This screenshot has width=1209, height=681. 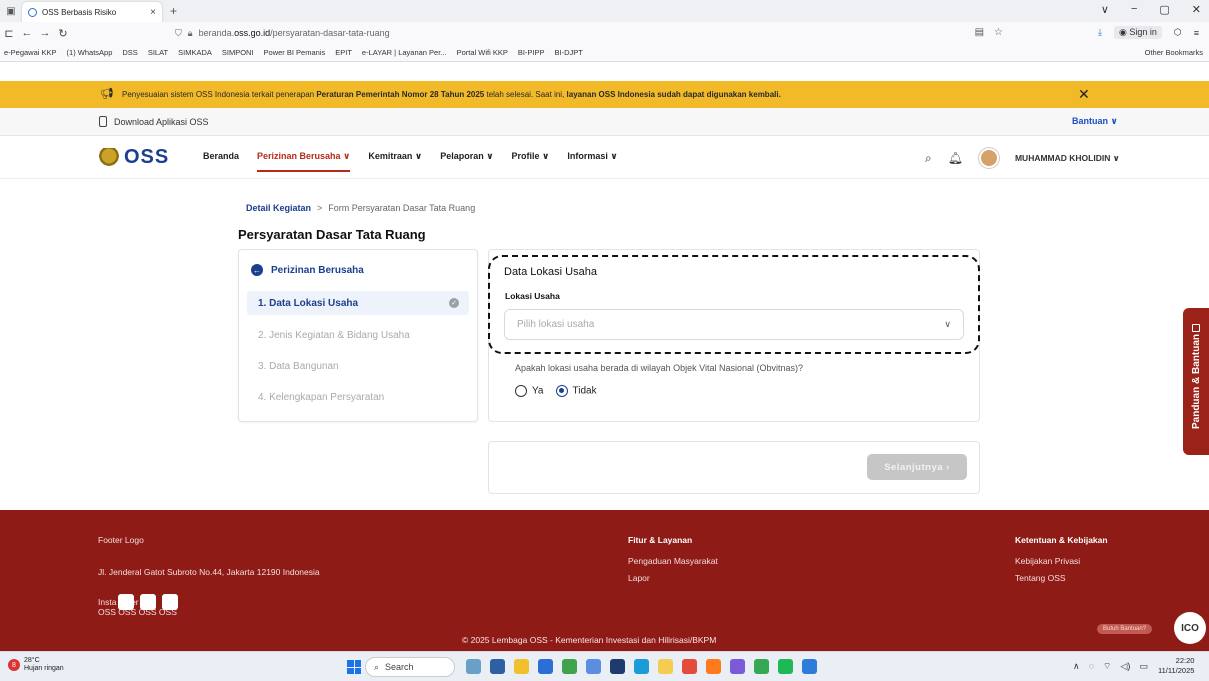 I want to click on file-explorer-icon, so click(x=521, y=666).